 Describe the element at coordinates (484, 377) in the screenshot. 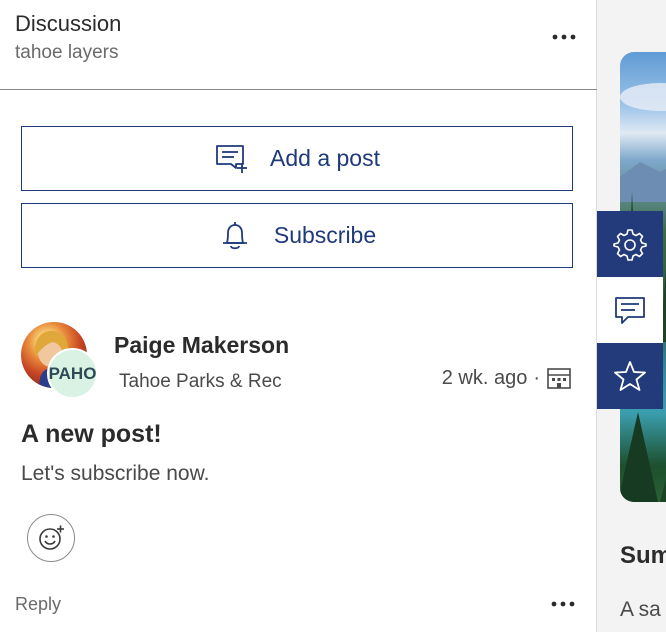

I see `post-time: 2 wk. ago` at that location.